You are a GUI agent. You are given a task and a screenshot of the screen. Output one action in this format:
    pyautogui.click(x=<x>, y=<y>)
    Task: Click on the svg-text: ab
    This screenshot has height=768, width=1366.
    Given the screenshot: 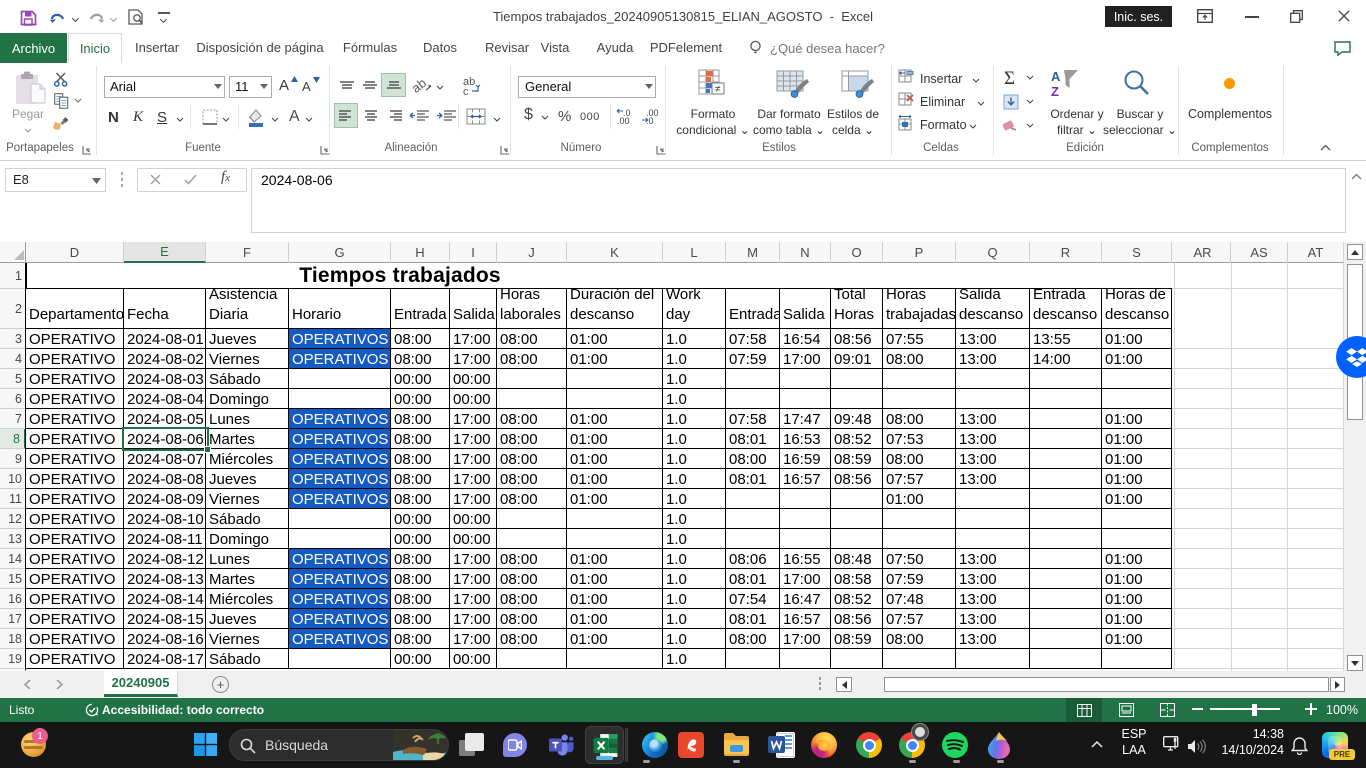 What is the action you would take?
    pyautogui.click(x=420, y=86)
    